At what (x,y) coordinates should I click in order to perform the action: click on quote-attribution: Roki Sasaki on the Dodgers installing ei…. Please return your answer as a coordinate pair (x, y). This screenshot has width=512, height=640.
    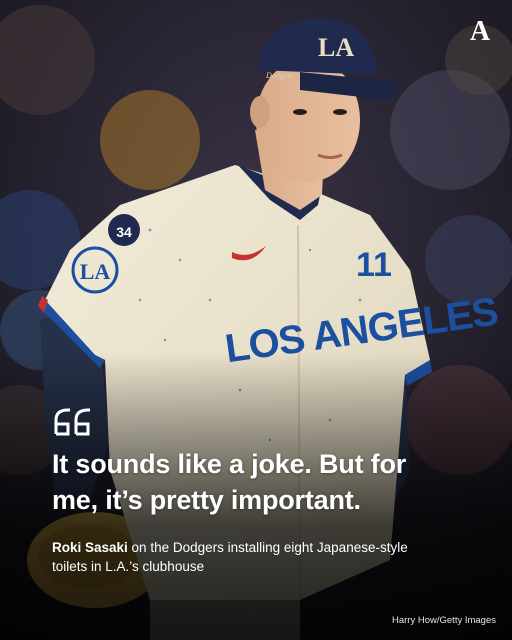
    Looking at the image, I should click on (252, 557).